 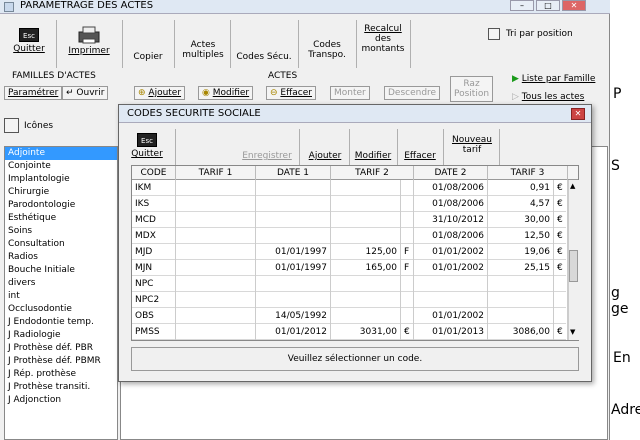 What do you see at coordinates (521, 252) in the screenshot?
I see `table-cell-tarif3: 19,06` at bounding box center [521, 252].